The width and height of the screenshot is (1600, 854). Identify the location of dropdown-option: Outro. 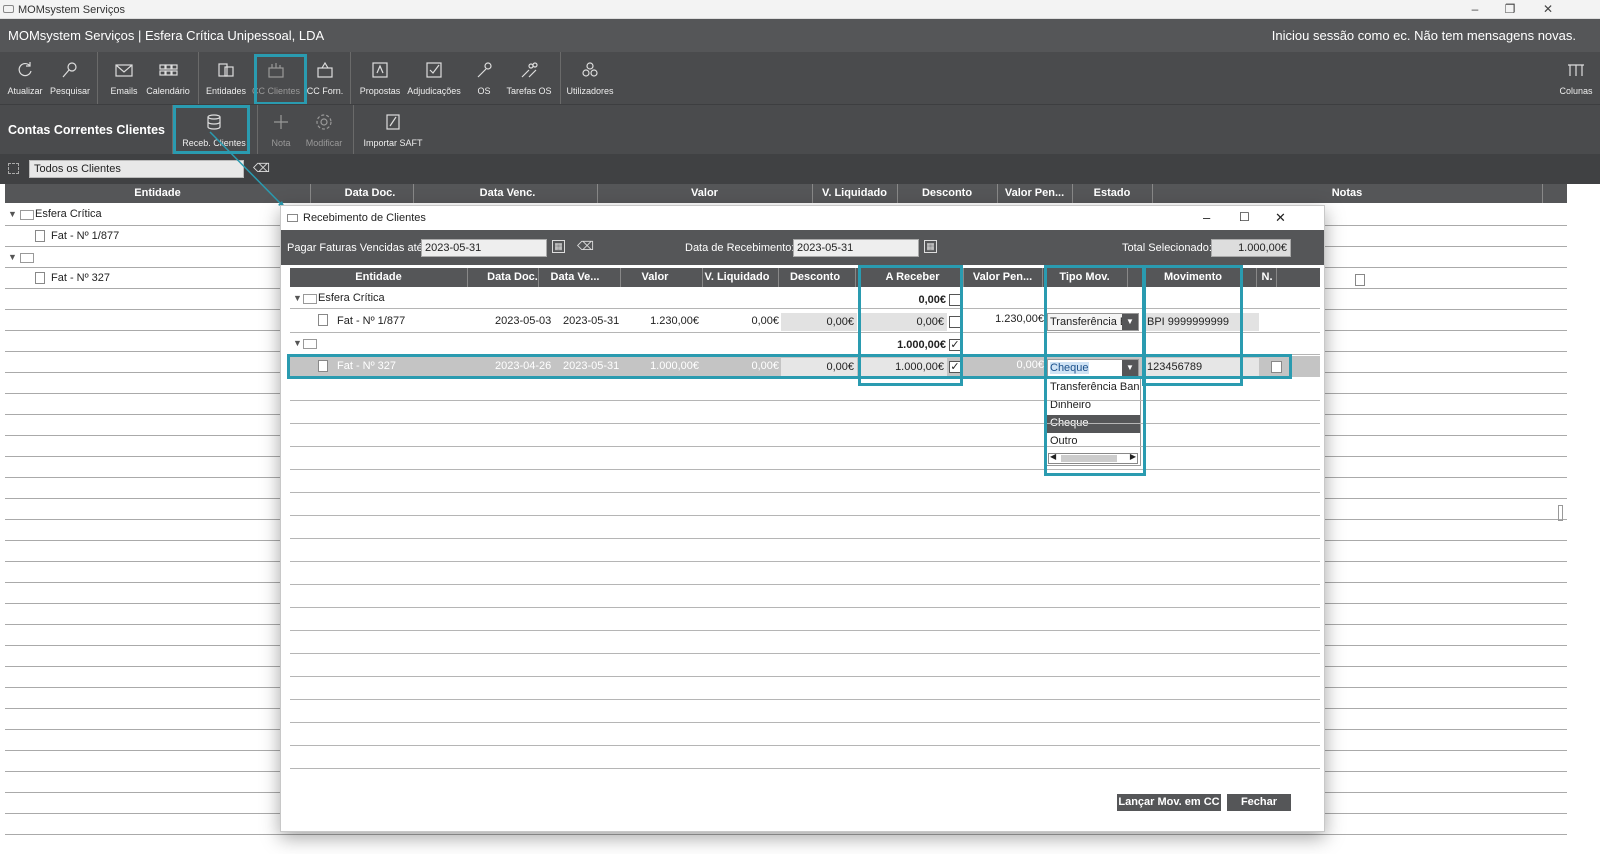
(1093, 442).